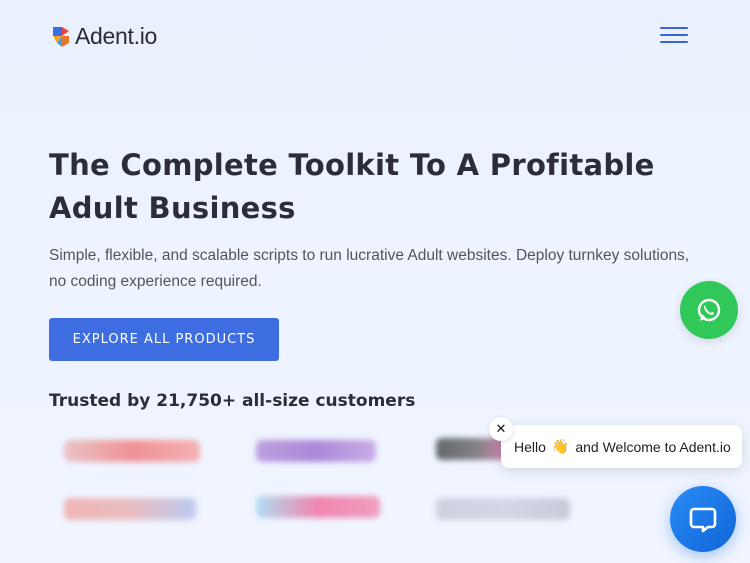 The height and width of the screenshot is (563, 750). What do you see at coordinates (675, 35) in the screenshot?
I see `hamburger-menu-icon` at bounding box center [675, 35].